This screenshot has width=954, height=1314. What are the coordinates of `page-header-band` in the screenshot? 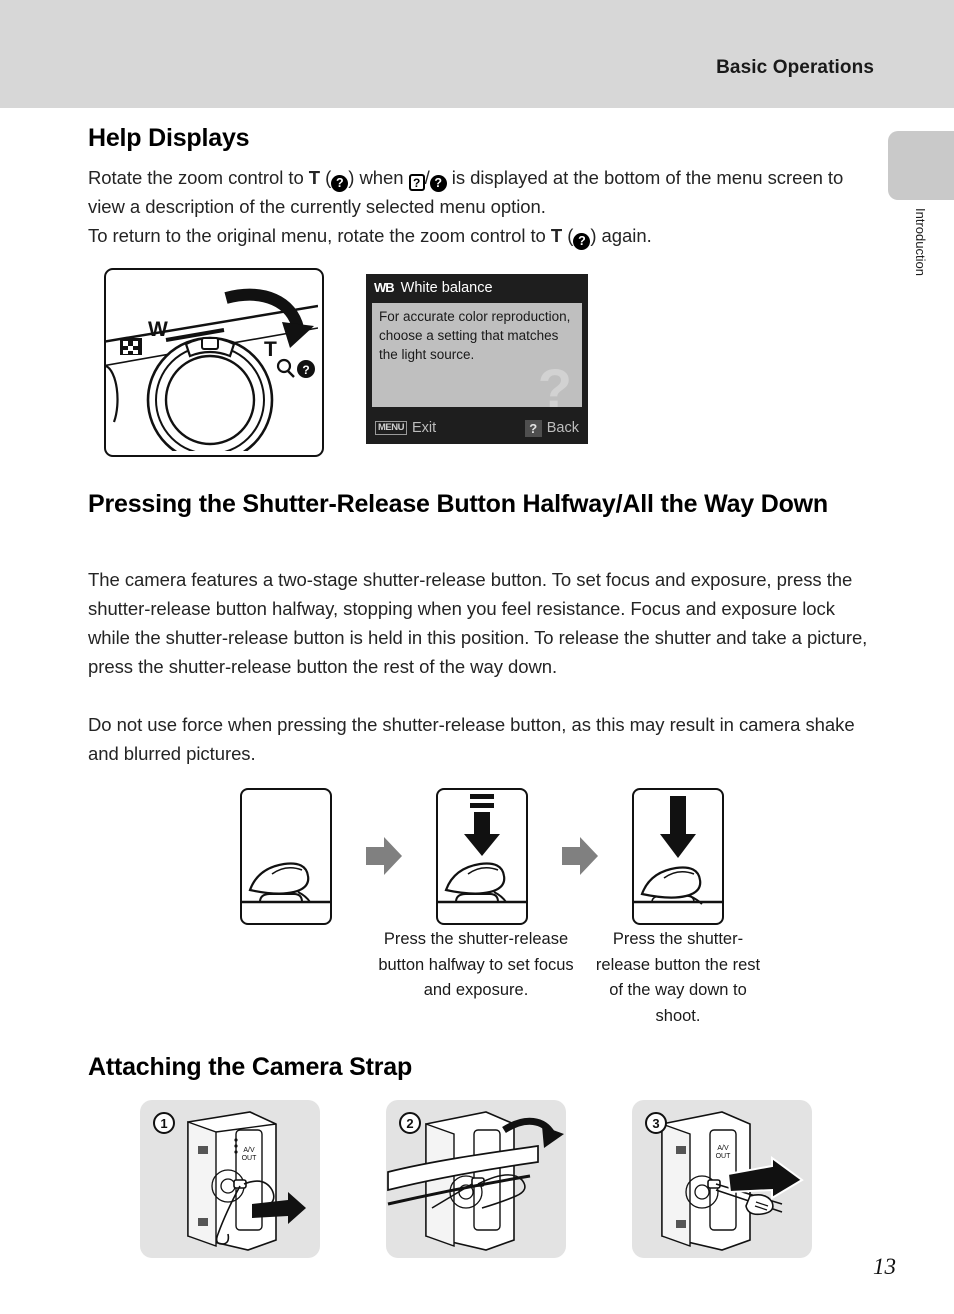 It's located at (477, 54).